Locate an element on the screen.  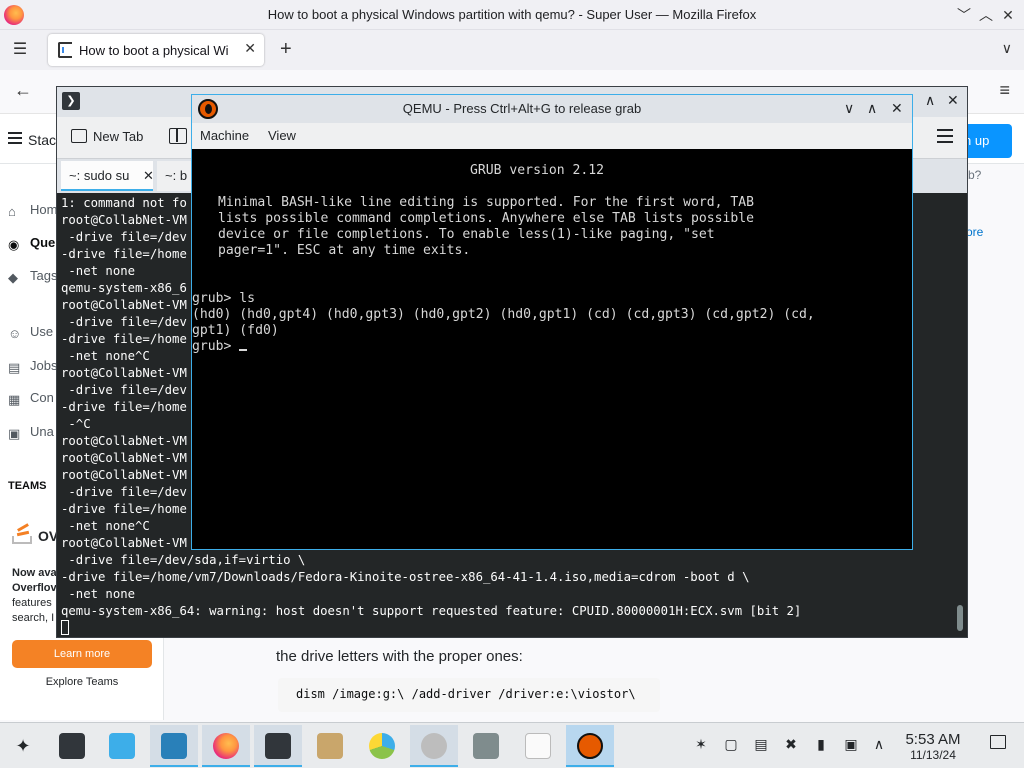
grub-cursor is located at coordinates (243, 350).